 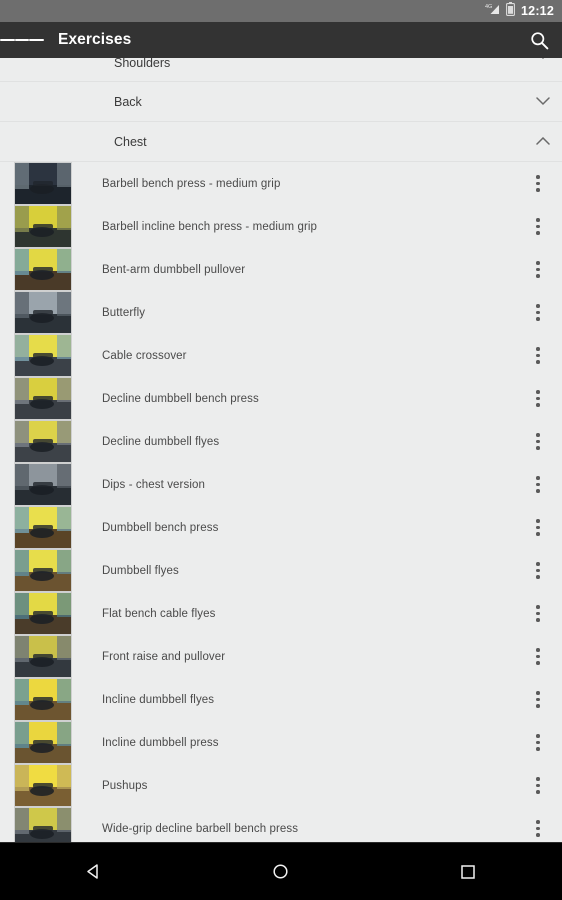 I want to click on exercise-row: Decline dumbbell flyes, so click(x=281, y=441).